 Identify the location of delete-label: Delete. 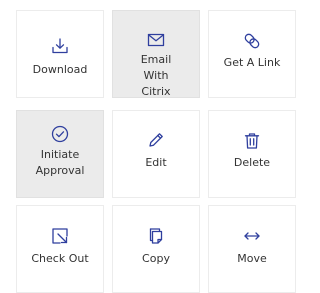
(252, 162).